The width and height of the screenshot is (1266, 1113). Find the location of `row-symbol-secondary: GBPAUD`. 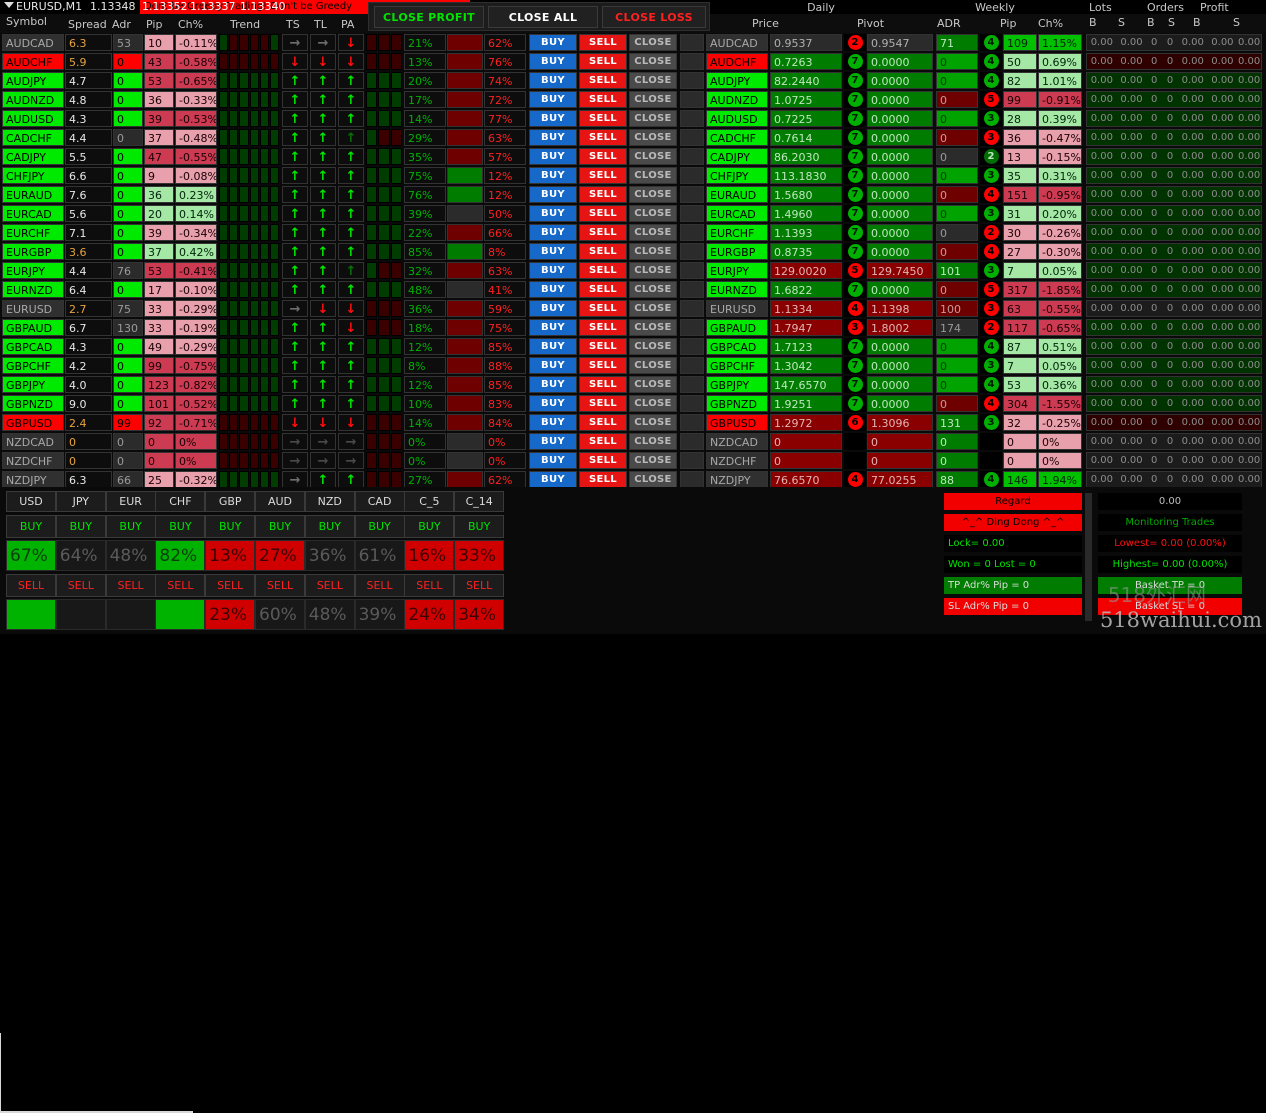

row-symbol-secondary: GBPAUD is located at coordinates (737, 327).